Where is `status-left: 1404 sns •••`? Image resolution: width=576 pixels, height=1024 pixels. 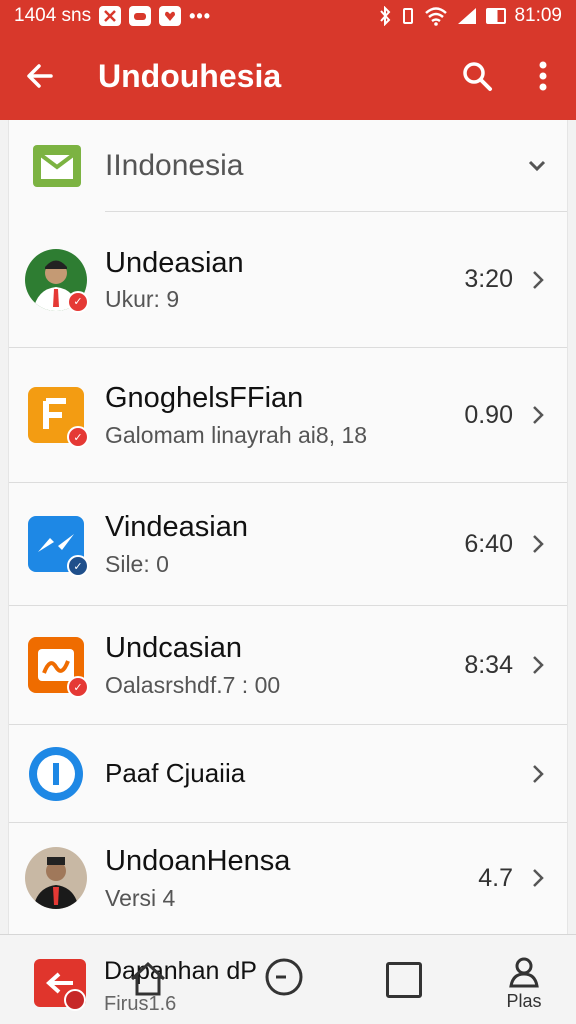
status-left: 1404 sns ••• is located at coordinates (112, 16).